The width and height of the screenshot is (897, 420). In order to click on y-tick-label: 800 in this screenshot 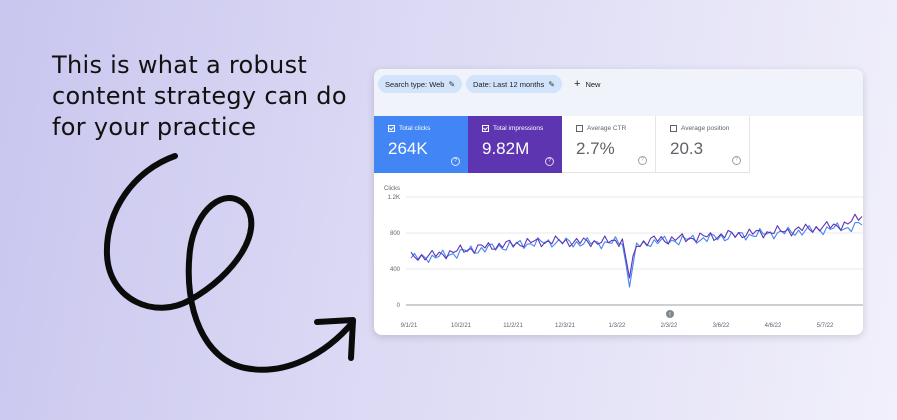, I will do `click(395, 234)`.